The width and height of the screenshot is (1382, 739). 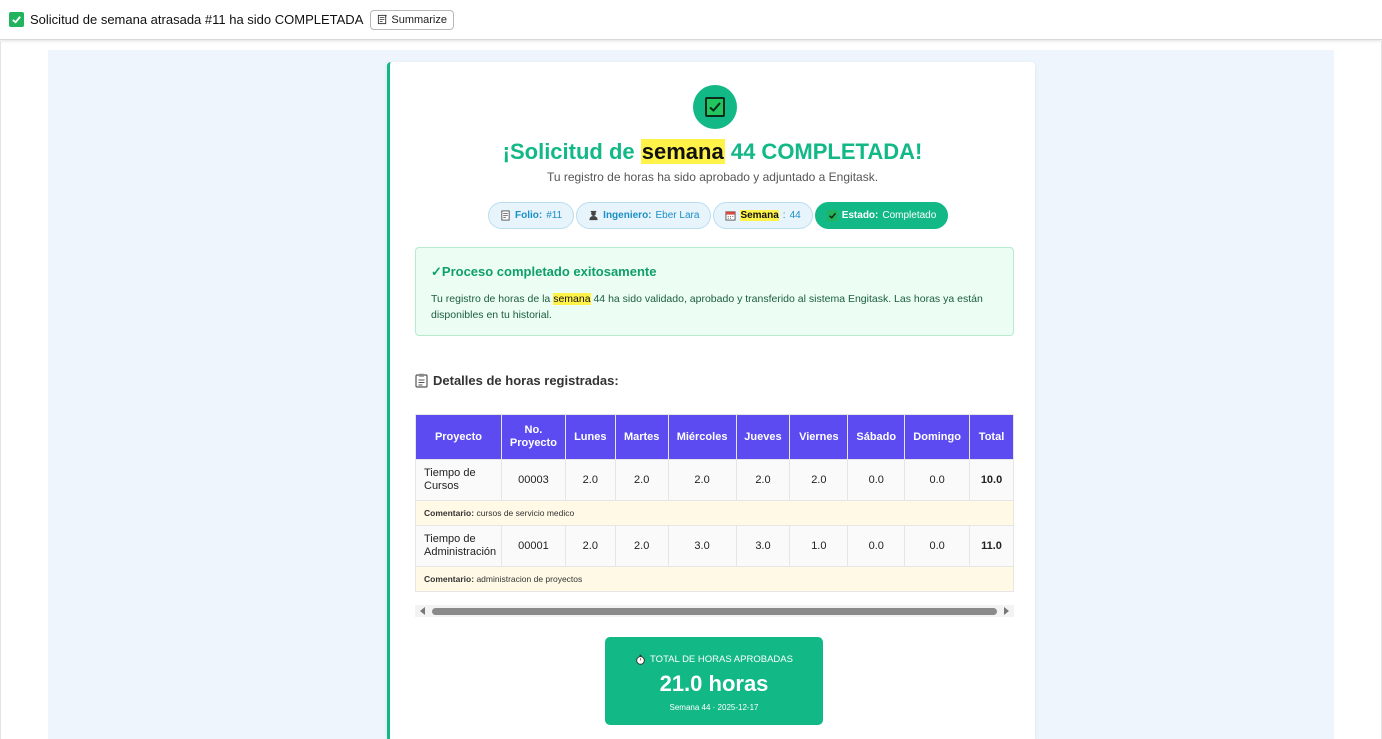 What do you see at coordinates (860, 215) in the screenshot?
I see `status-label: Estado:` at bounding box center [860, 215].